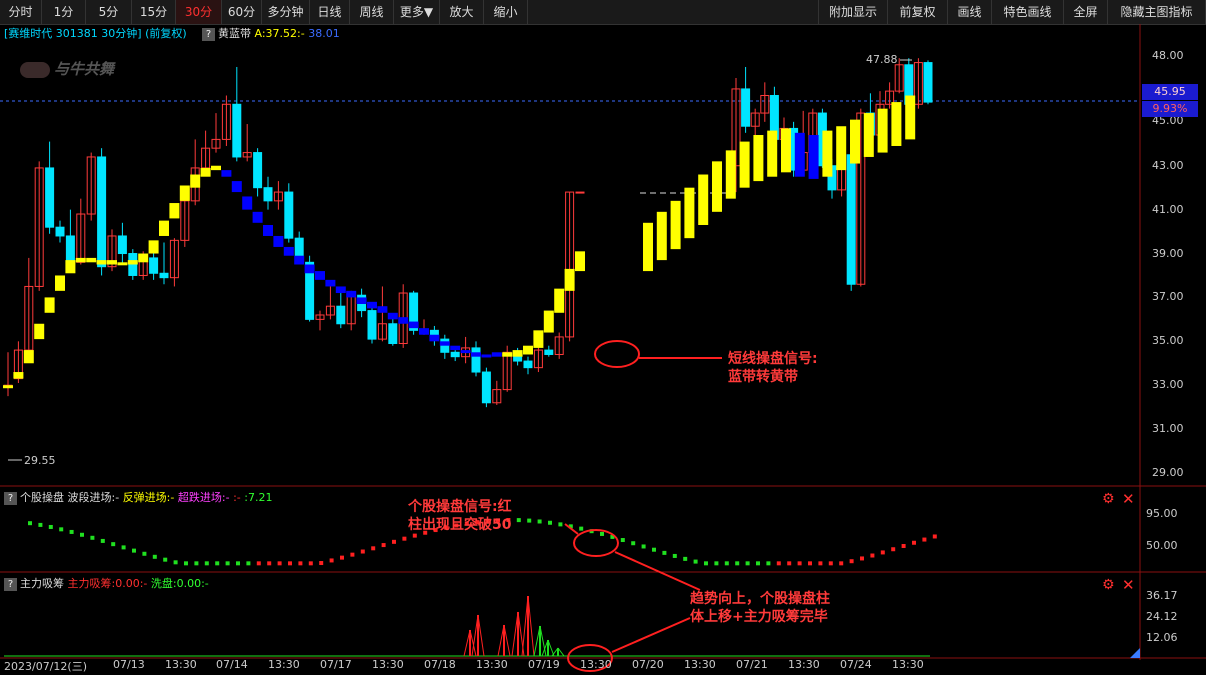 The image size is (1206, 675). Describe the element at coordinates (205, 583) in the screenshot. I see `ind2-field3: :-` at that location.